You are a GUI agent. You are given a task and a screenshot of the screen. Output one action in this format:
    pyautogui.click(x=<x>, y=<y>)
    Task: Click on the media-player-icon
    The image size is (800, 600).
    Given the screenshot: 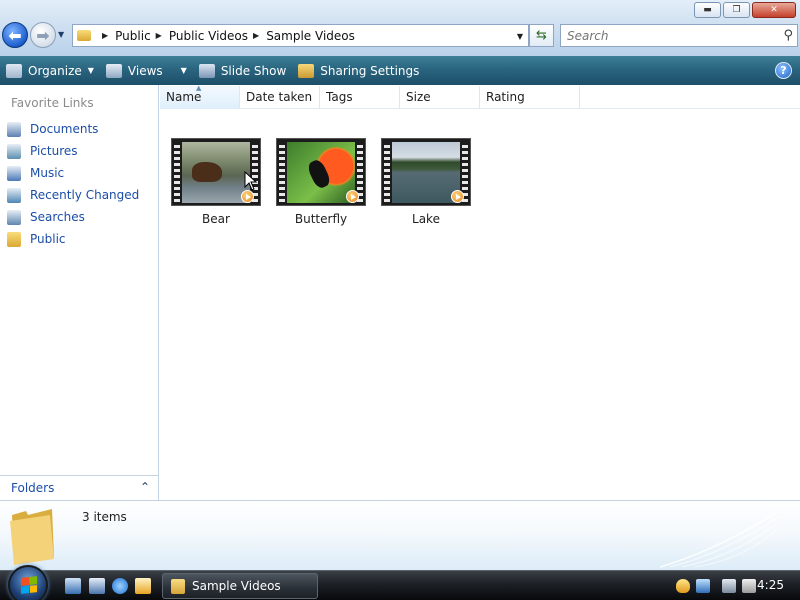 What is the action you would take?
    pyautogui.click(x=143, y=586)
    